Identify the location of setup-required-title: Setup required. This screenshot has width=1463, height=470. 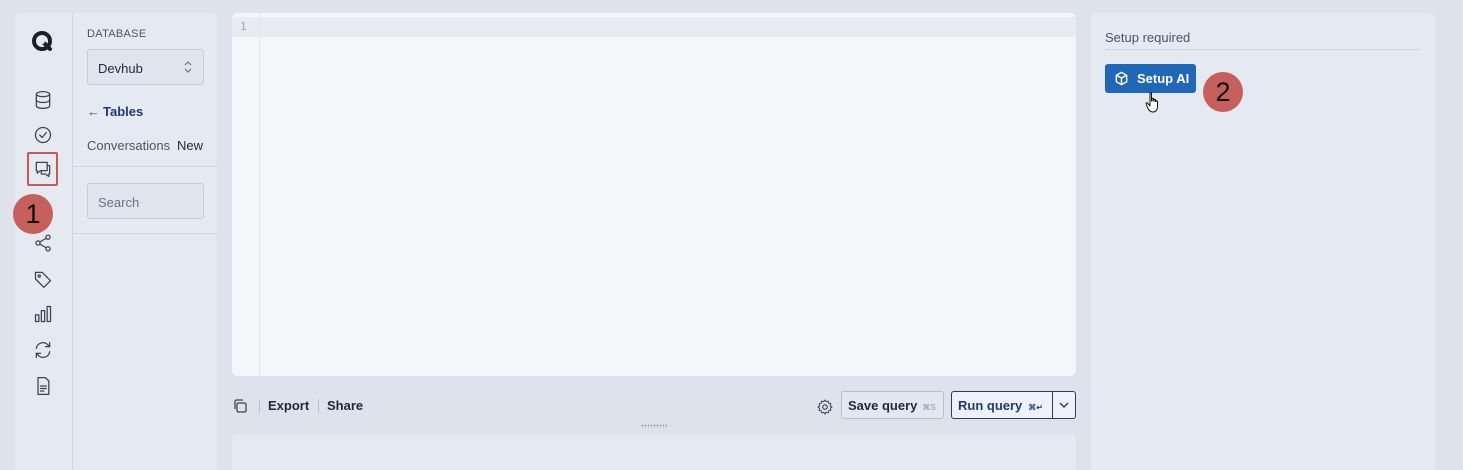
(1148, 37).